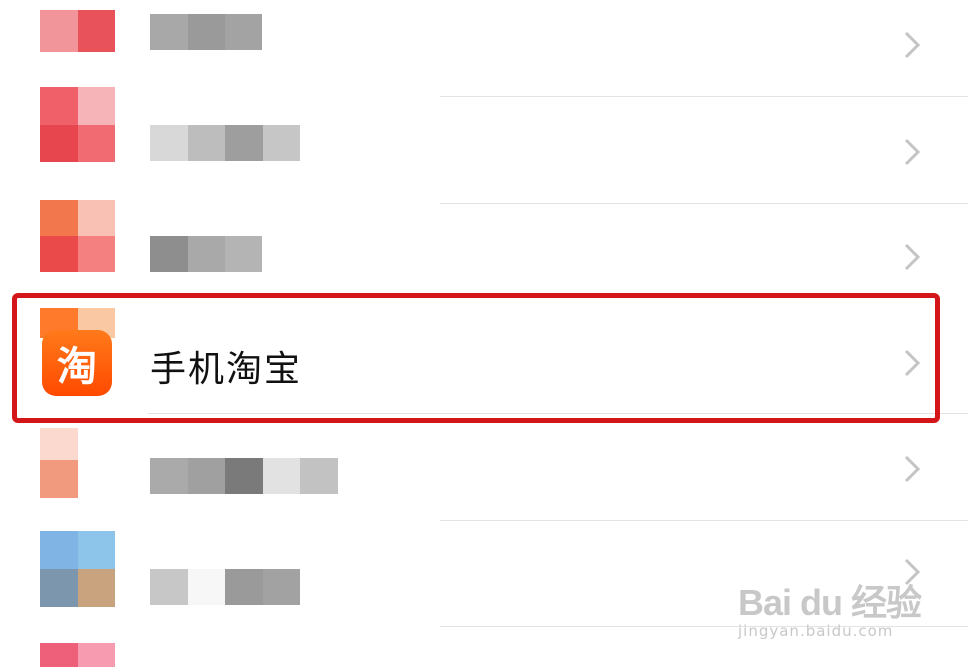 This screenshot has width=968, height=667. Describe the element at coordinates (830, 602) in the screenshot. I see `watermark-brand: Bai du 经验` at that location.